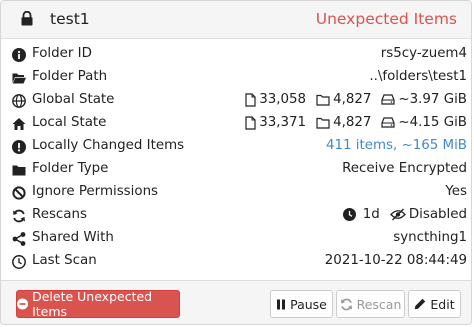  Describe the element at coordinates (432, 122) in the screenshot. I see `local-size-value: ~4.15 GiB` at that location.